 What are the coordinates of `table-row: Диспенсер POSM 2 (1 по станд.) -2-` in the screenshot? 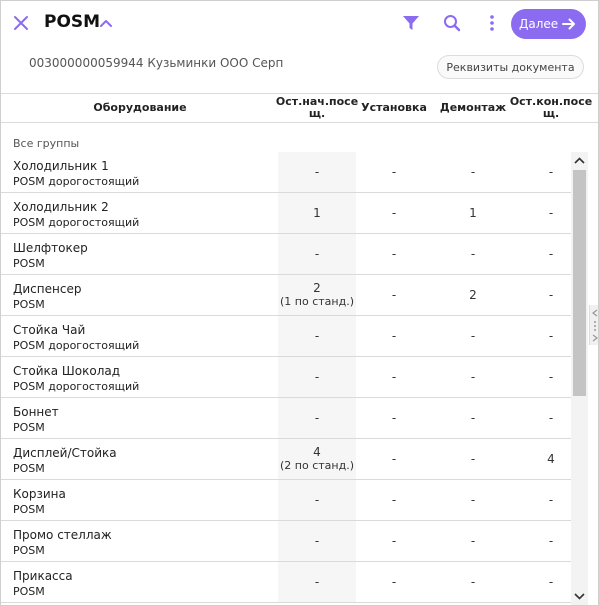 It's located at (286, 295).